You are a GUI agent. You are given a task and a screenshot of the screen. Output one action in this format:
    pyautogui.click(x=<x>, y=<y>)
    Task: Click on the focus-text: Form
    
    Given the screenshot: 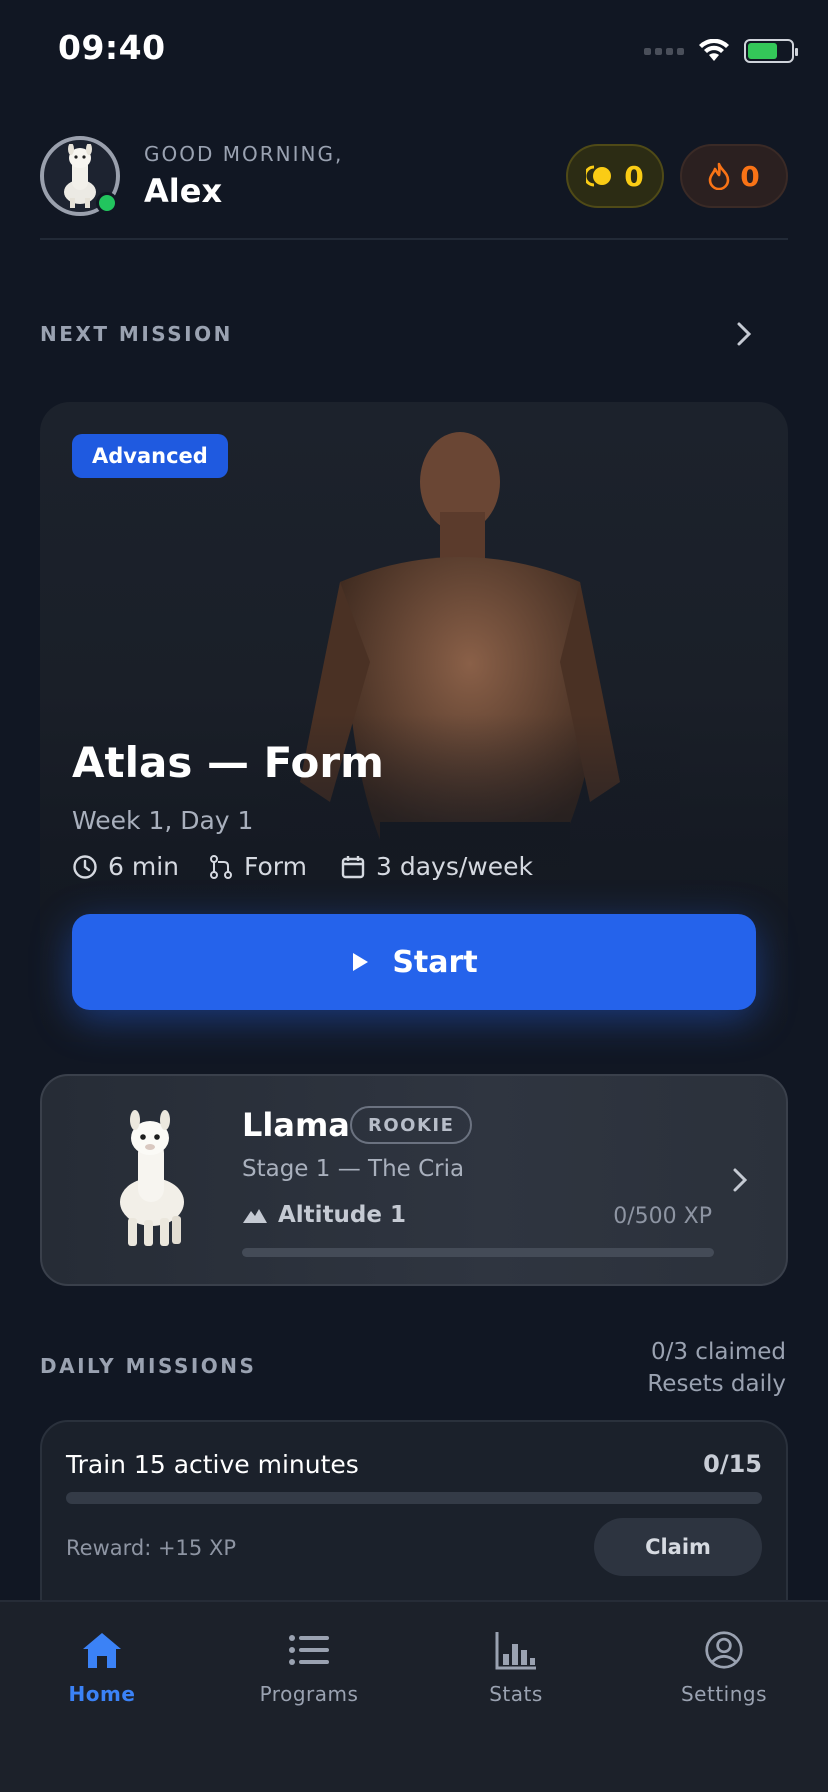 What is the action you would take?
    pyautogui.click(x=275, y=866)
    